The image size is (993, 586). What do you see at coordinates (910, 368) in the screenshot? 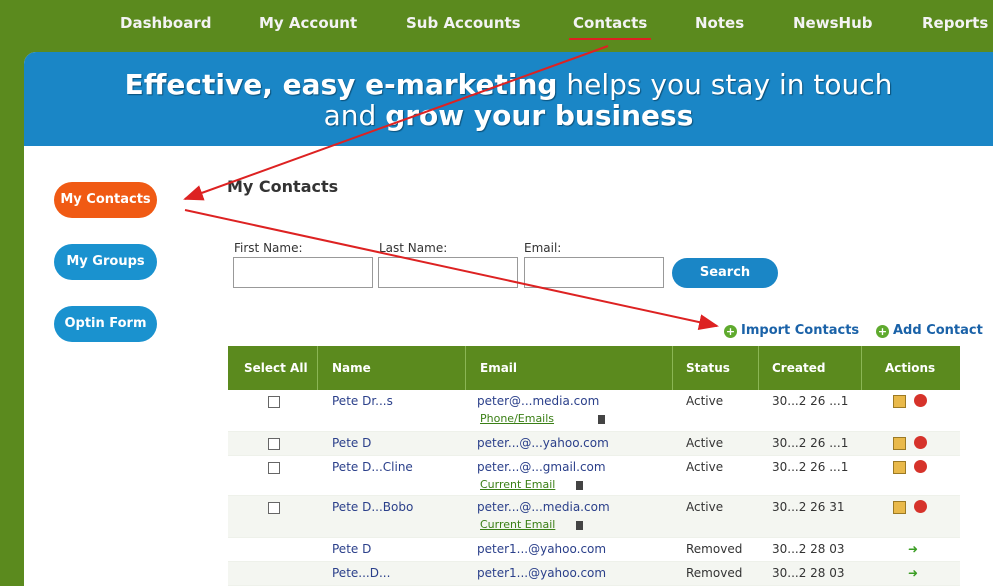
I see `actions-header: Actions` at bounding box center [910, 368].